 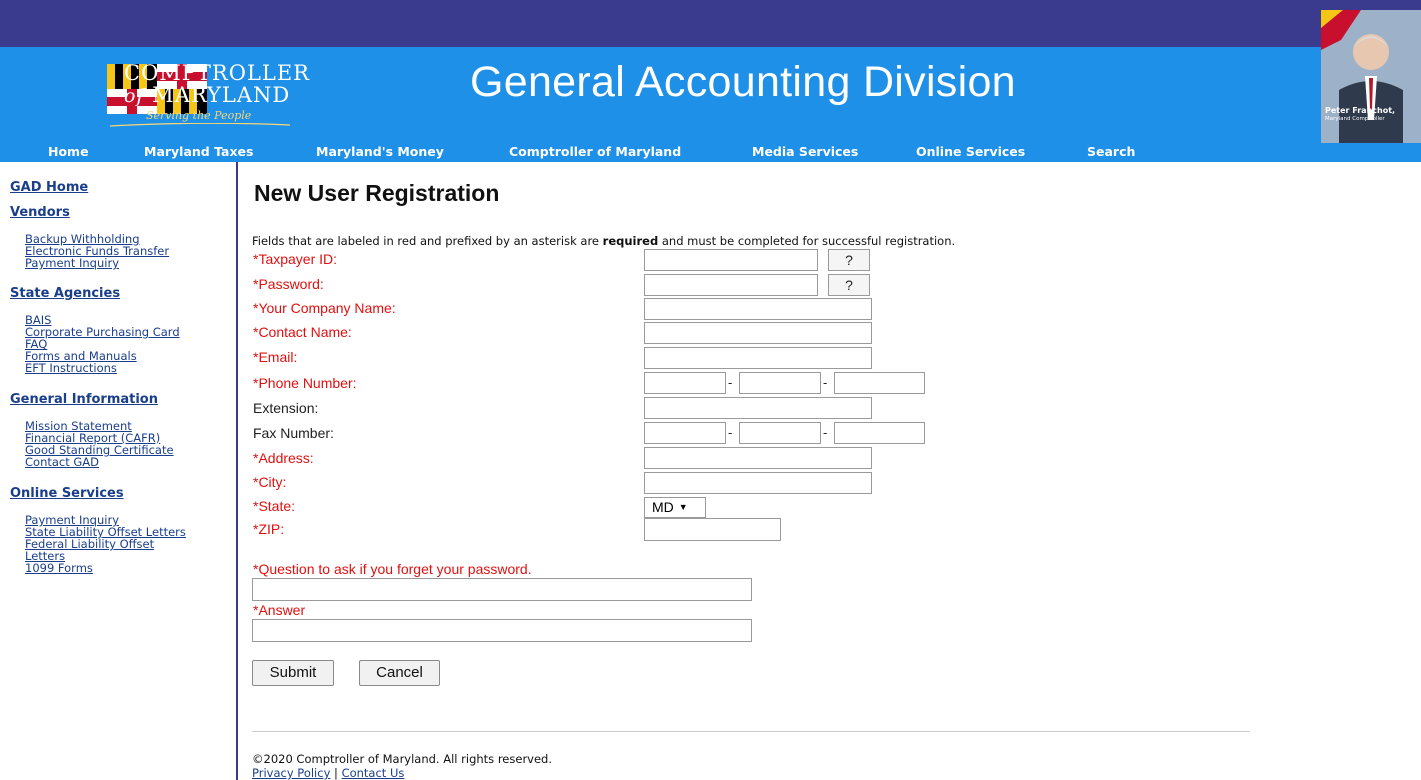 What do you see at coordinates (102, 332) in the screenshot?
I see `sidebar-link-corporate-purchasing-card: Corporate Purchasing Card` at bounding box center [102, 332].